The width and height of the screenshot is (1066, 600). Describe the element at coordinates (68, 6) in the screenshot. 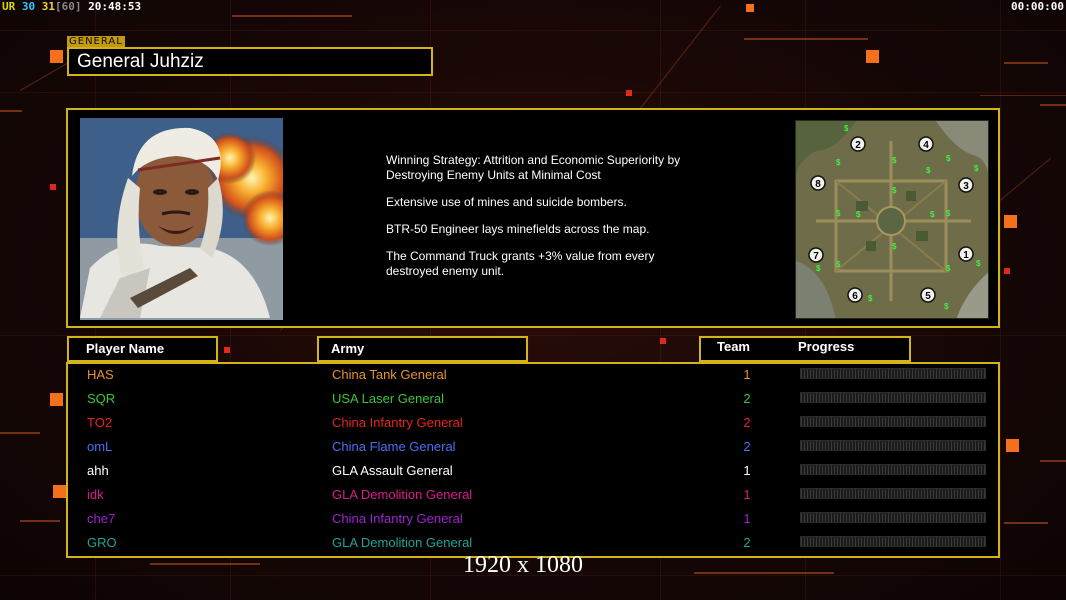

I see `hud-value-3: [60]` at that location.